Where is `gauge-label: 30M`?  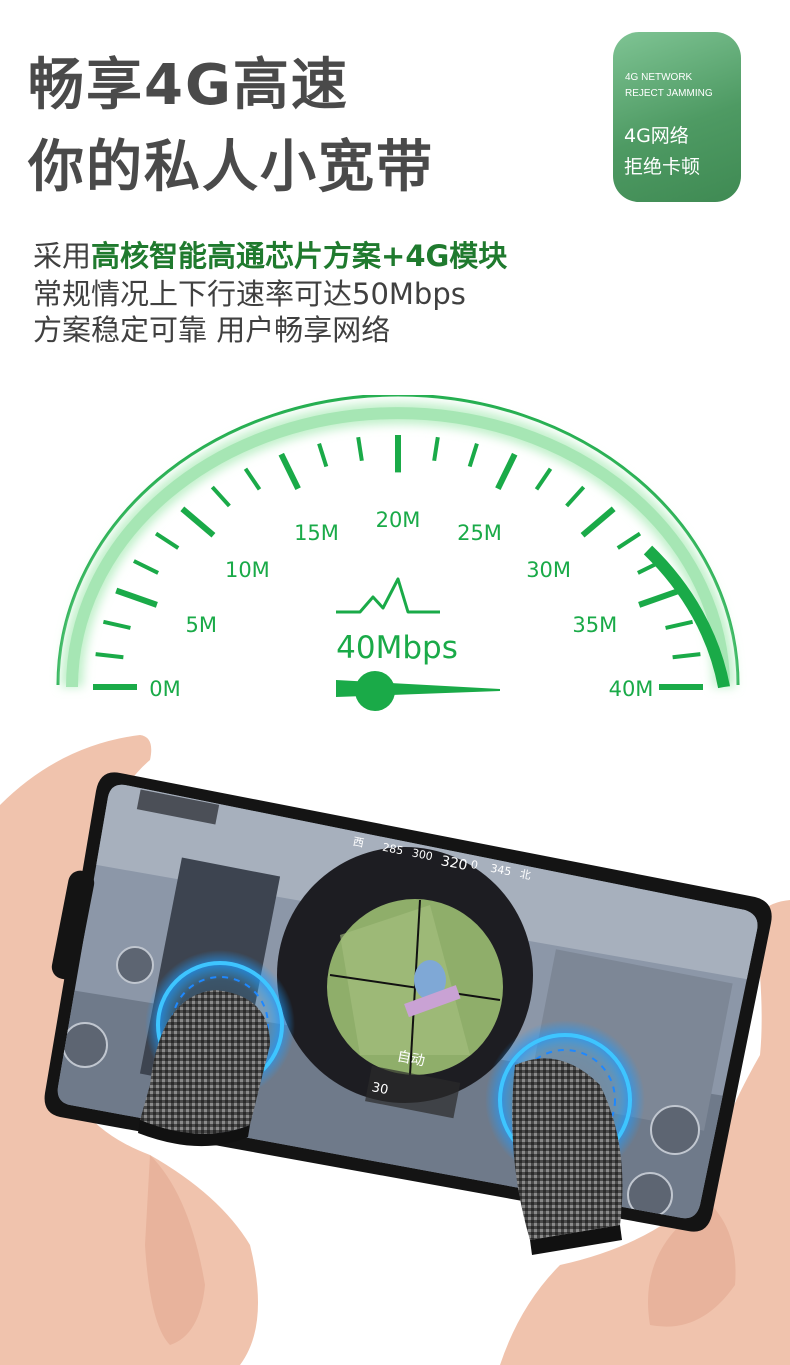
gauge-label: 30M is located at coordinates (548, 570).